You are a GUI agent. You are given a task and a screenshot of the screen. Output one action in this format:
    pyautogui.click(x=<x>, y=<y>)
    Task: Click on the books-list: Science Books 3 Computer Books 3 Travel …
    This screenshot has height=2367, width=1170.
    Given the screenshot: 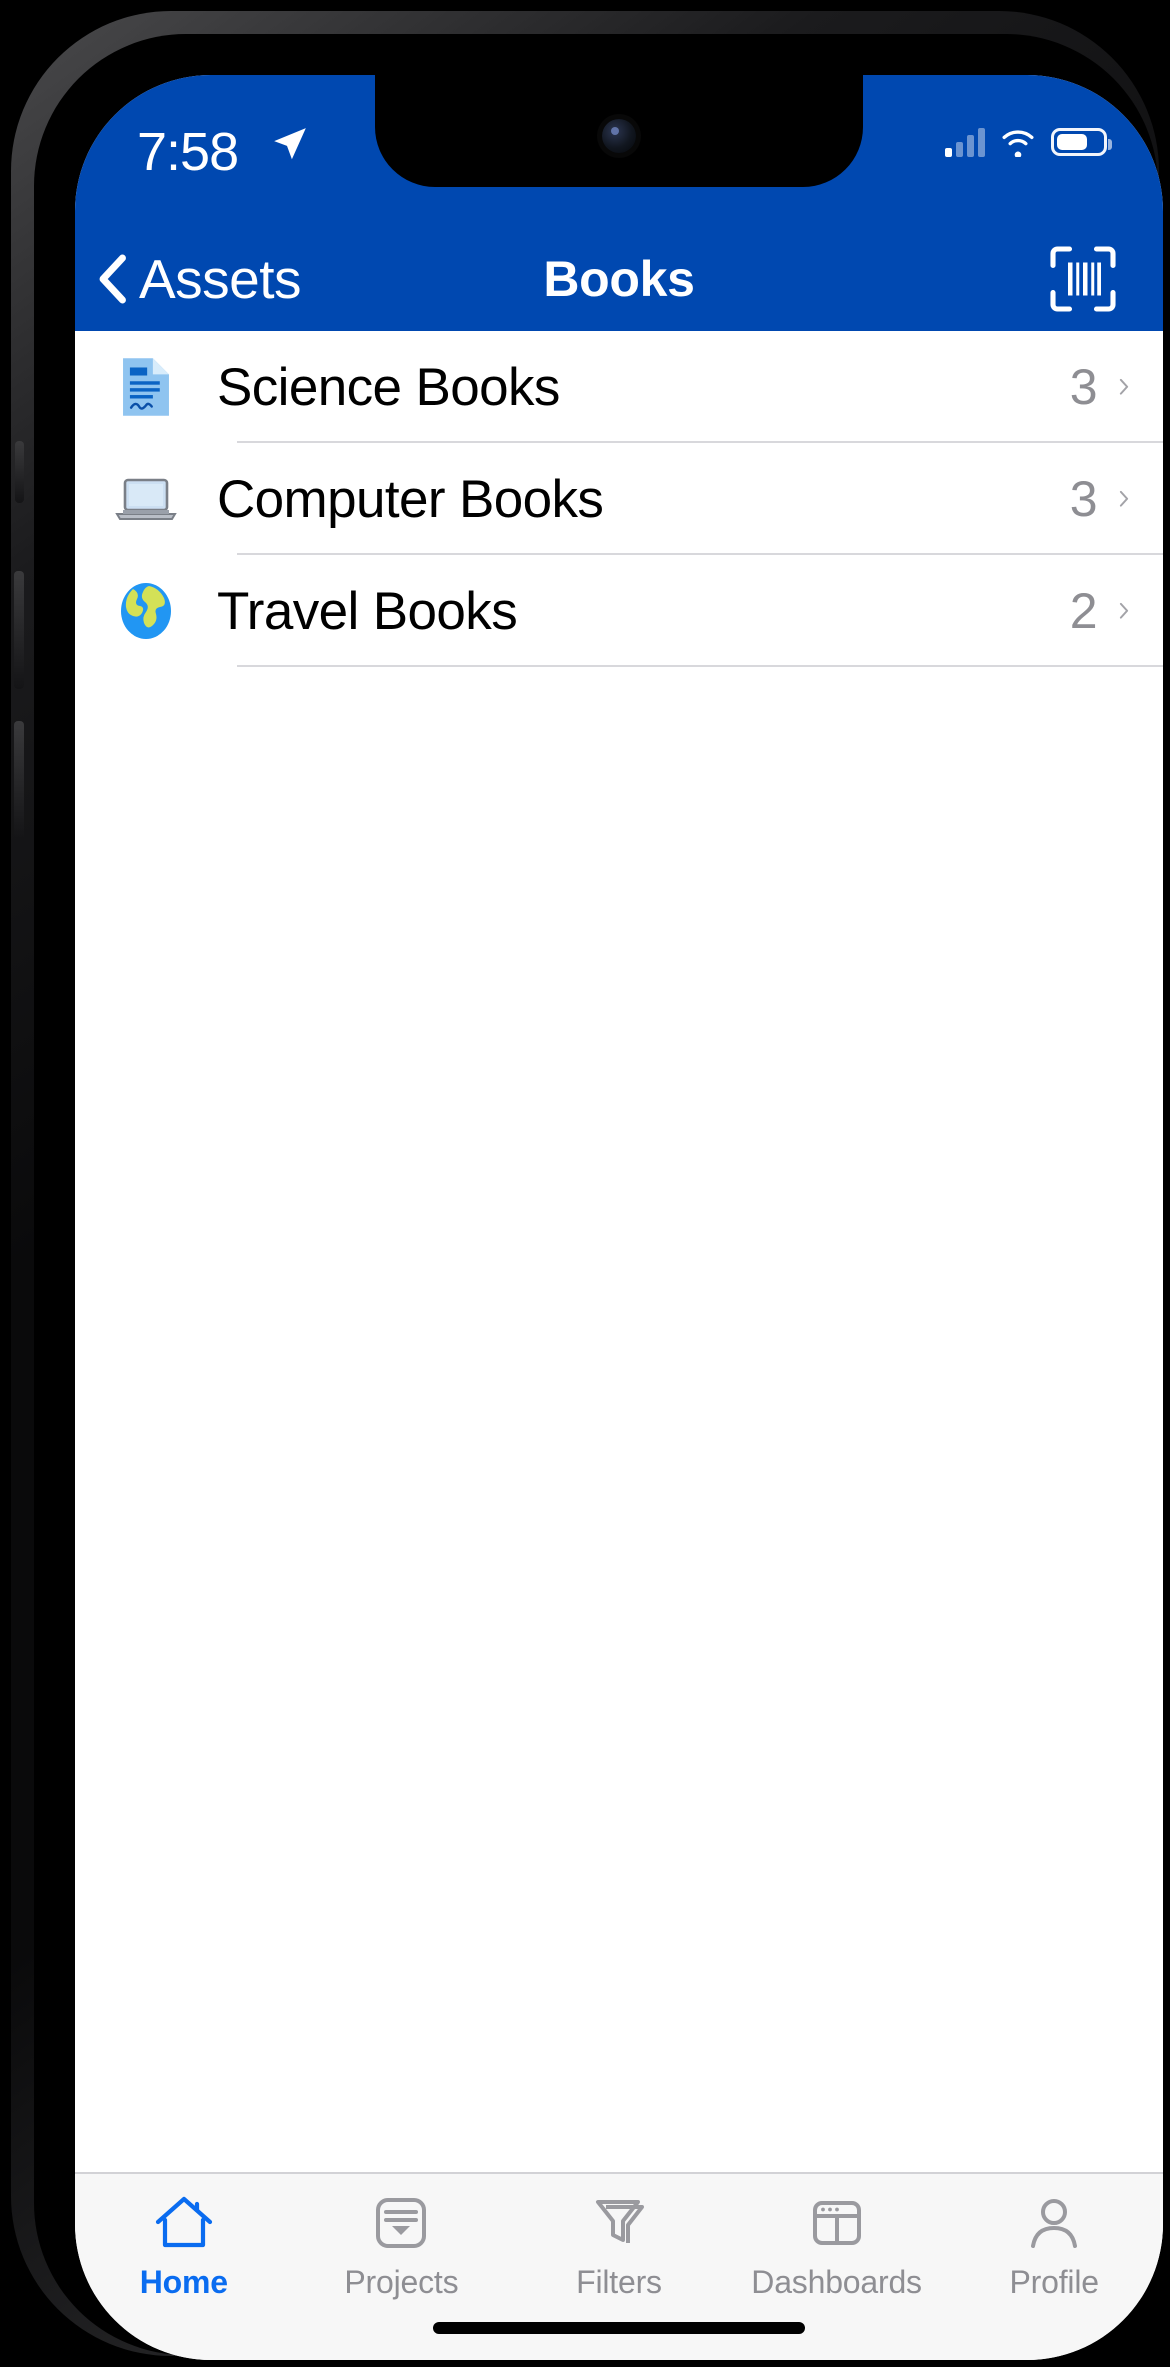 What is the action you would take?
    pyautogui.click(x=619, y=499)
    